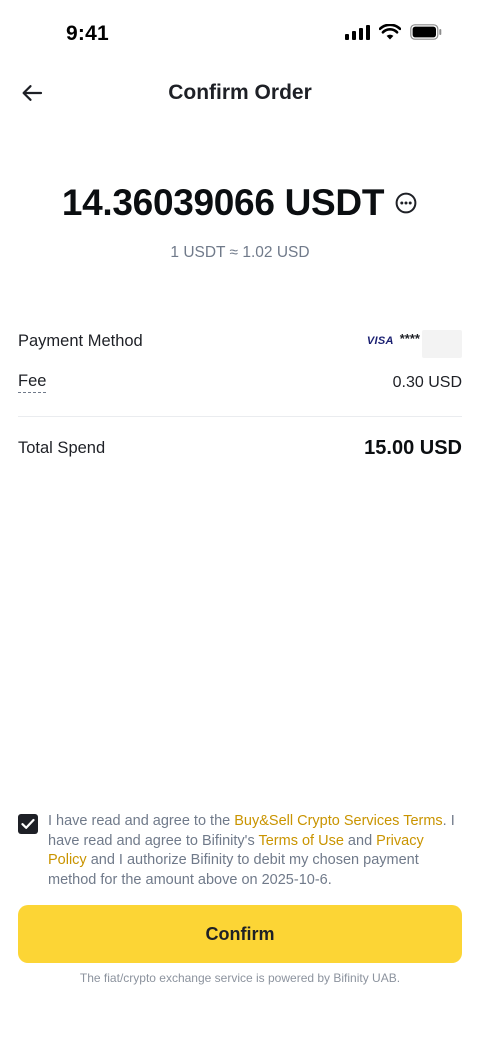 The image size is (480, 1040). I want to click on divider, so click(240, 416).